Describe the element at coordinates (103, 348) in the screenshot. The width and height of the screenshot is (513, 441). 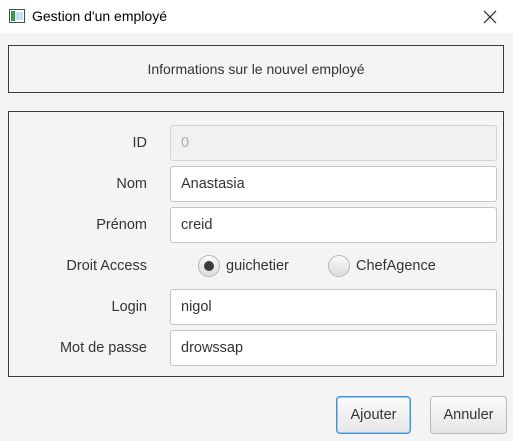
I see `password-label: Mot de passe` at that location.